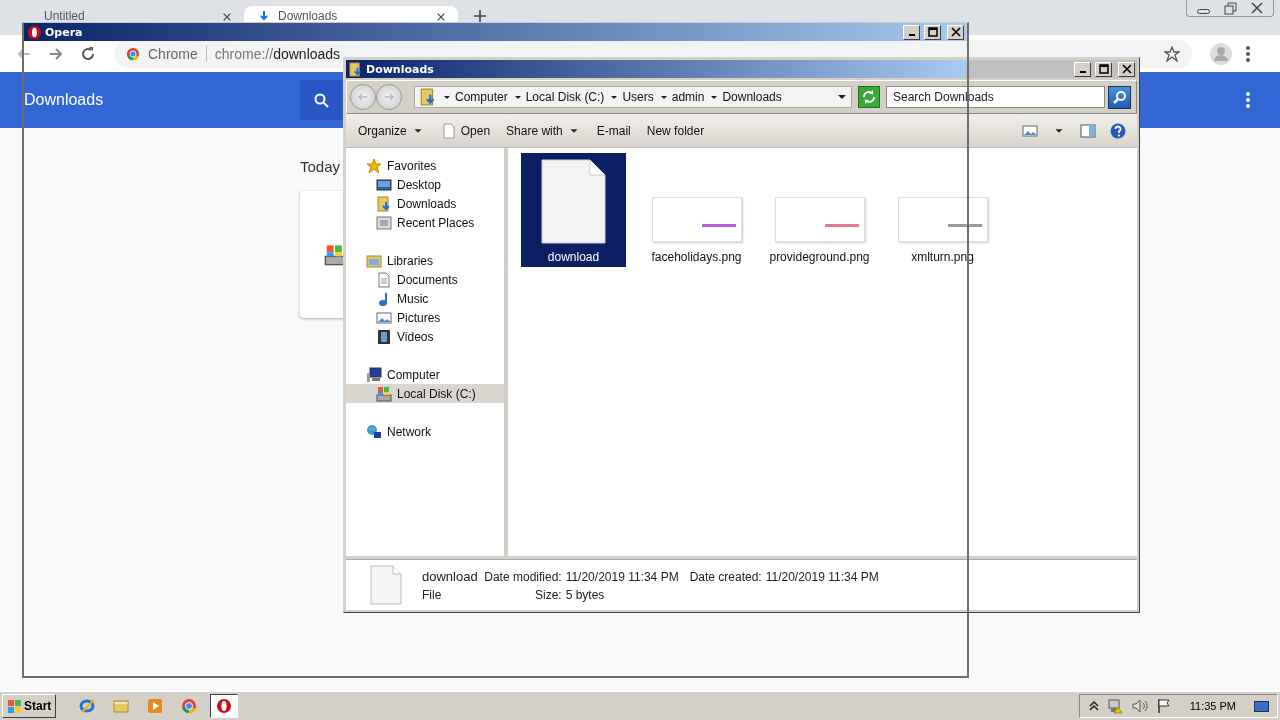  Describe the element at coordinates (448, 130) in the screenshot. I see `page-icon` at that location.